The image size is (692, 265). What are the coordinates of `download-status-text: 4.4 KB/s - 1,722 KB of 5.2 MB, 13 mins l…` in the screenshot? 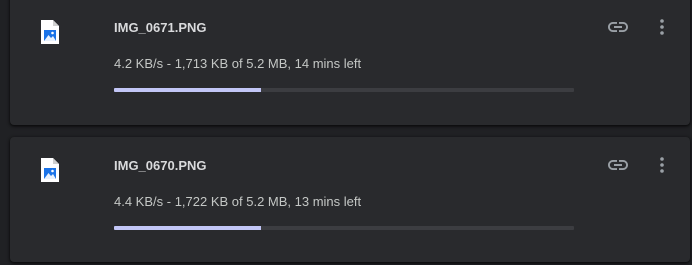 It's located at (238, 201).